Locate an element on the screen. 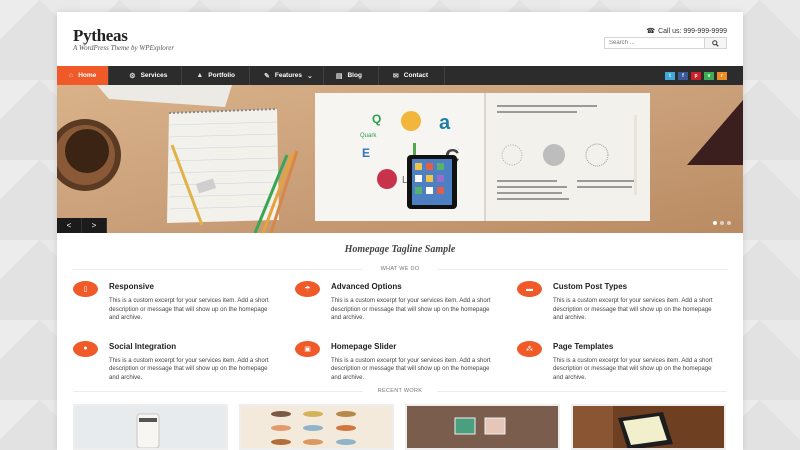 The width and height of the screenshot is (800, 450). slider-arrows: < > is located at coordinates (82, 225).